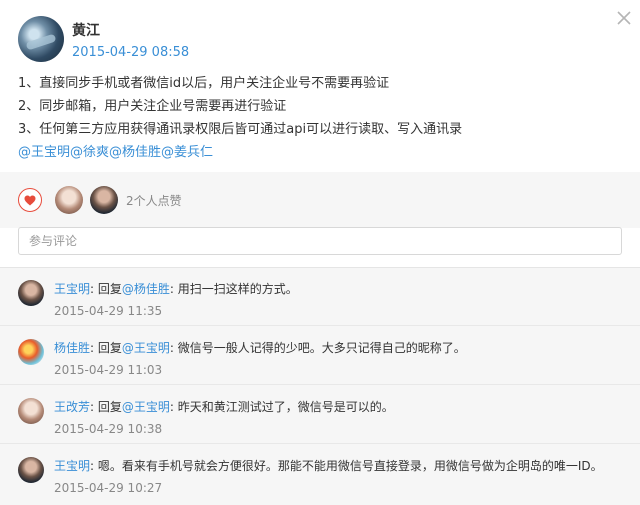 The image size is (640, 505). I want to click on commenter-name: 王改芳, so click(72, 407).